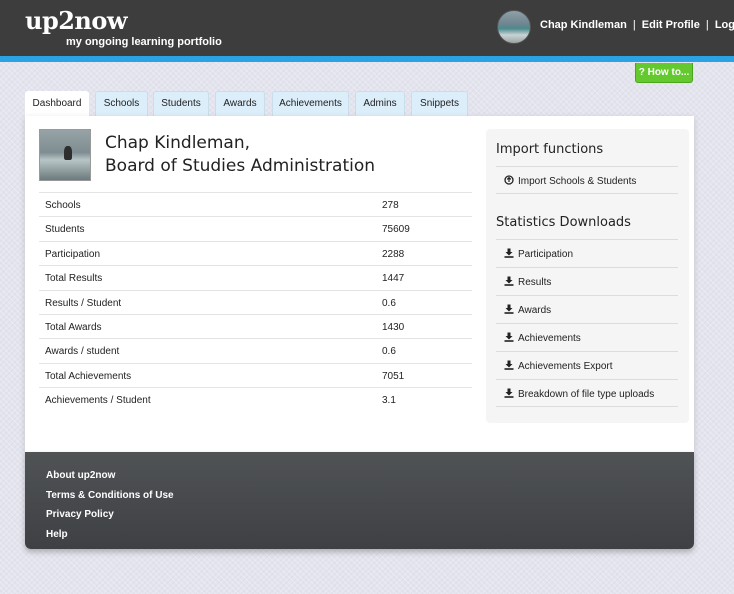 This screenshot has height=594, width=734. What do you see at coordinates (577, 181) in the screenshot?
I see `import-schools-students-link: Import Schools & Students` at bounding box center [577, 181].